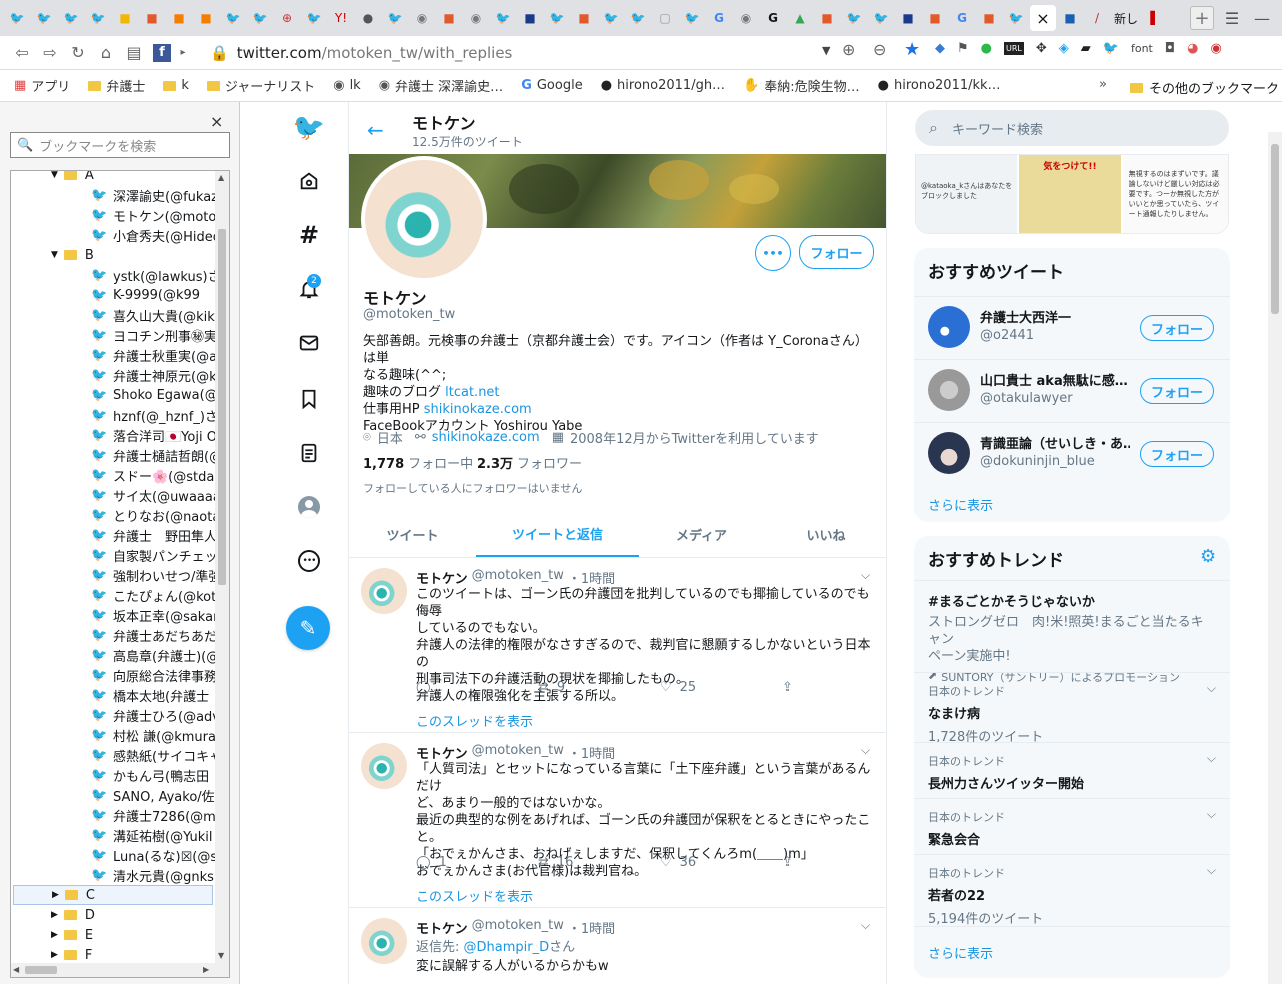 The height and width of the screenshot is (984, 1282). What do you see at coordinates (1208, 556) in the screenshot?
I see `gear-icon: ⚙` at bounding box center [1208, 556].